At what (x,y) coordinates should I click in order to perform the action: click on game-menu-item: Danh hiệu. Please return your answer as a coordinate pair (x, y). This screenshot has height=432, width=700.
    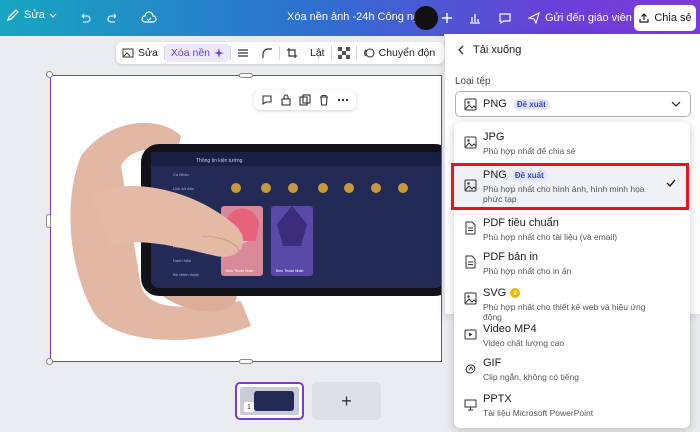
    Looking at the image, I should click on (182, 260).